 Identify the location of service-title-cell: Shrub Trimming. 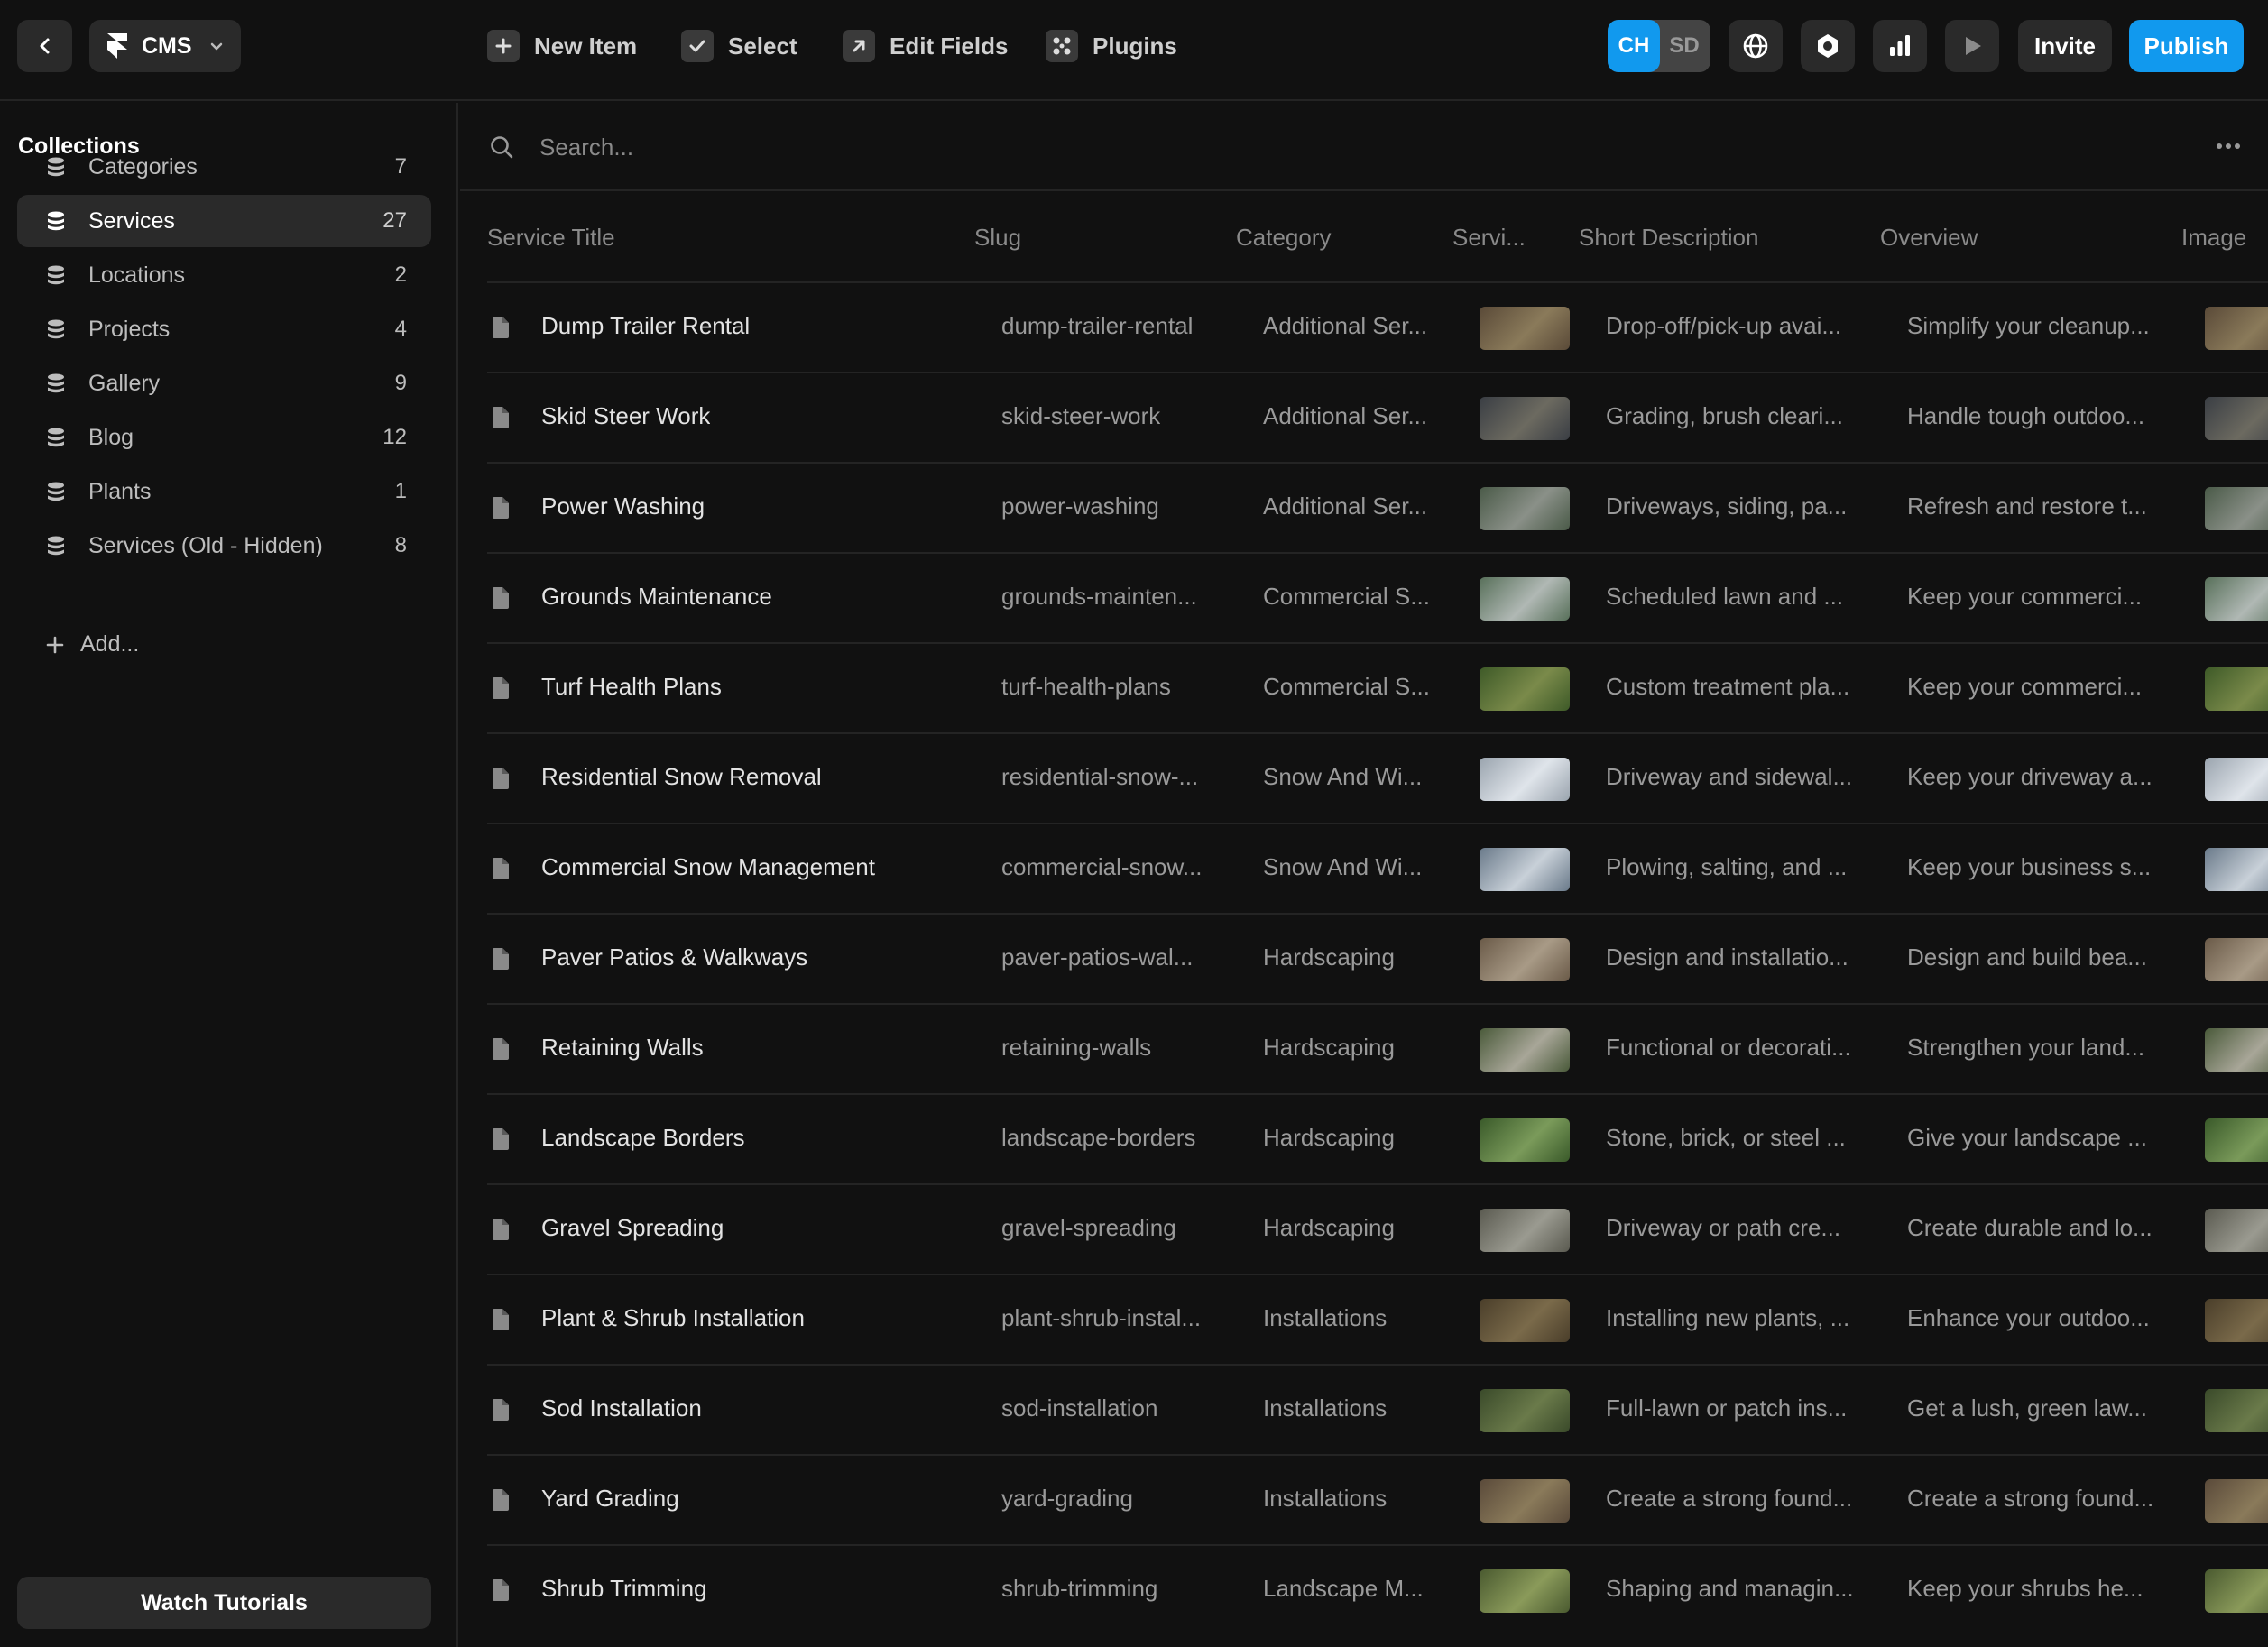
(624, 1588).